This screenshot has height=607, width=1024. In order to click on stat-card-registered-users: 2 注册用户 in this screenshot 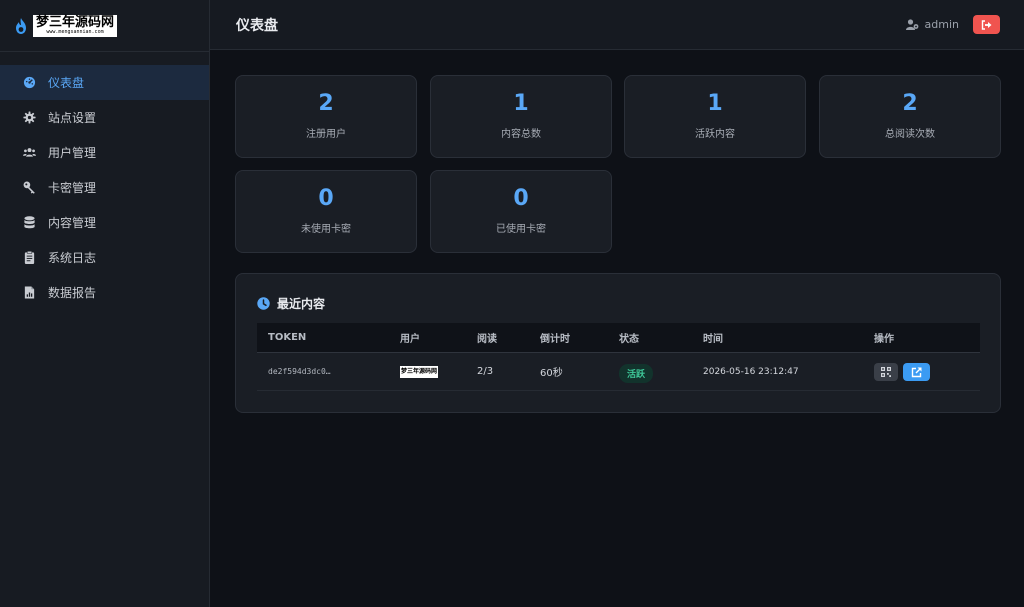, I will do `click(326, 116)`.